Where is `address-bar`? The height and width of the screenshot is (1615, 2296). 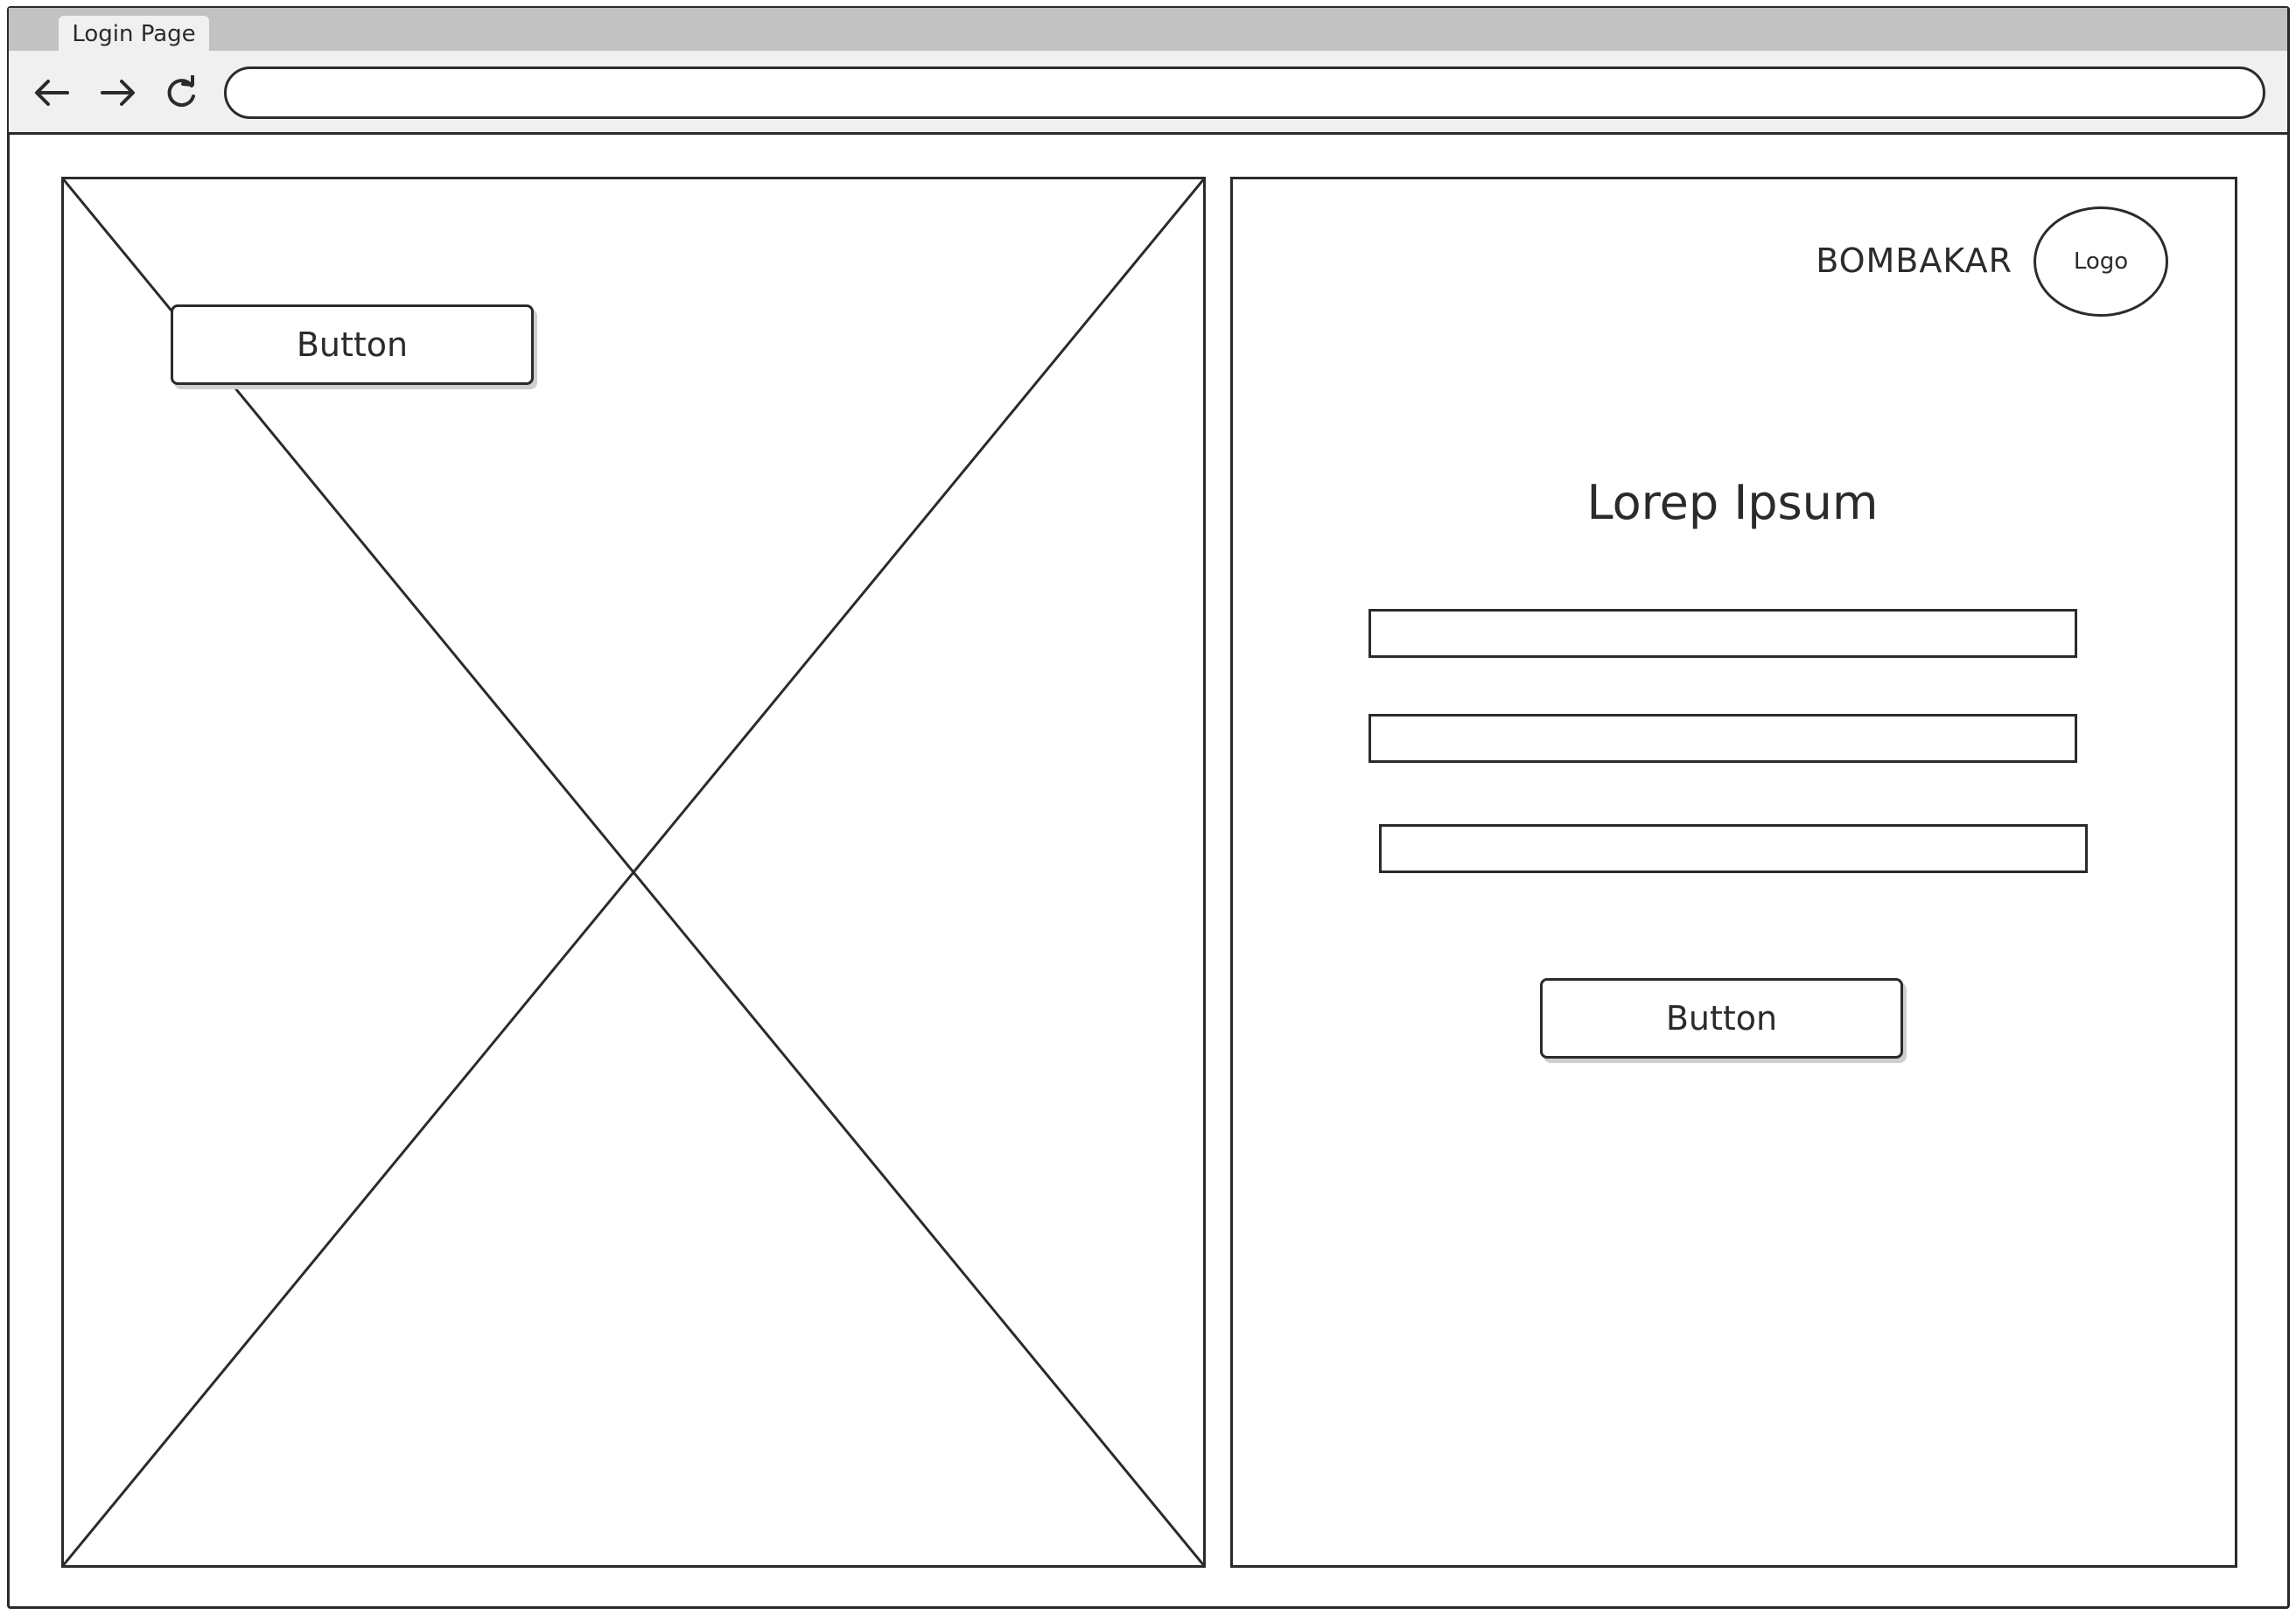 address-bar is located at coordinates (1244, 92).